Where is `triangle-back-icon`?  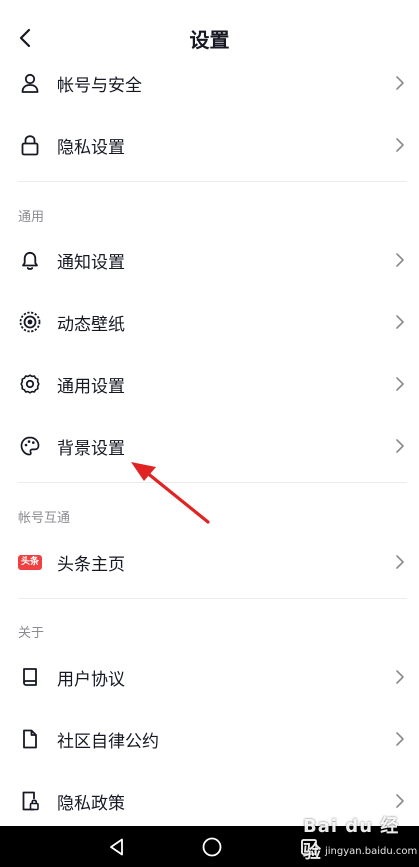
triangle-back-icon is located at coordinates (116, 847).